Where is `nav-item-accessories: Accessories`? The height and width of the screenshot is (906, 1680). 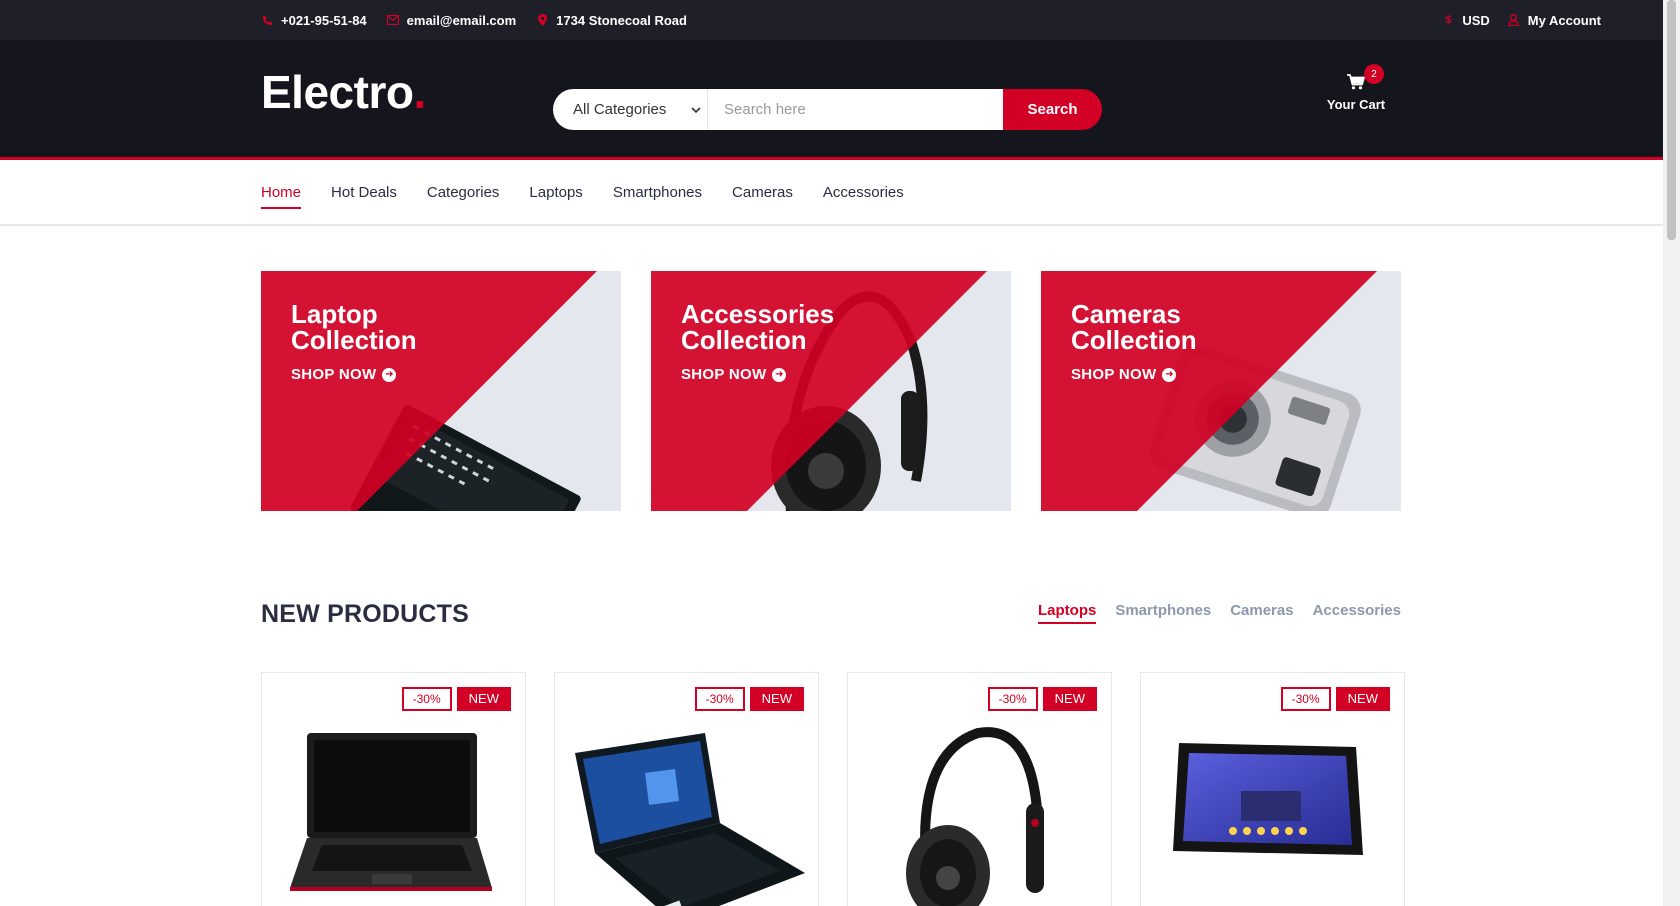 nav-item-accessories: Accessories is located at coordinates (863, 193).